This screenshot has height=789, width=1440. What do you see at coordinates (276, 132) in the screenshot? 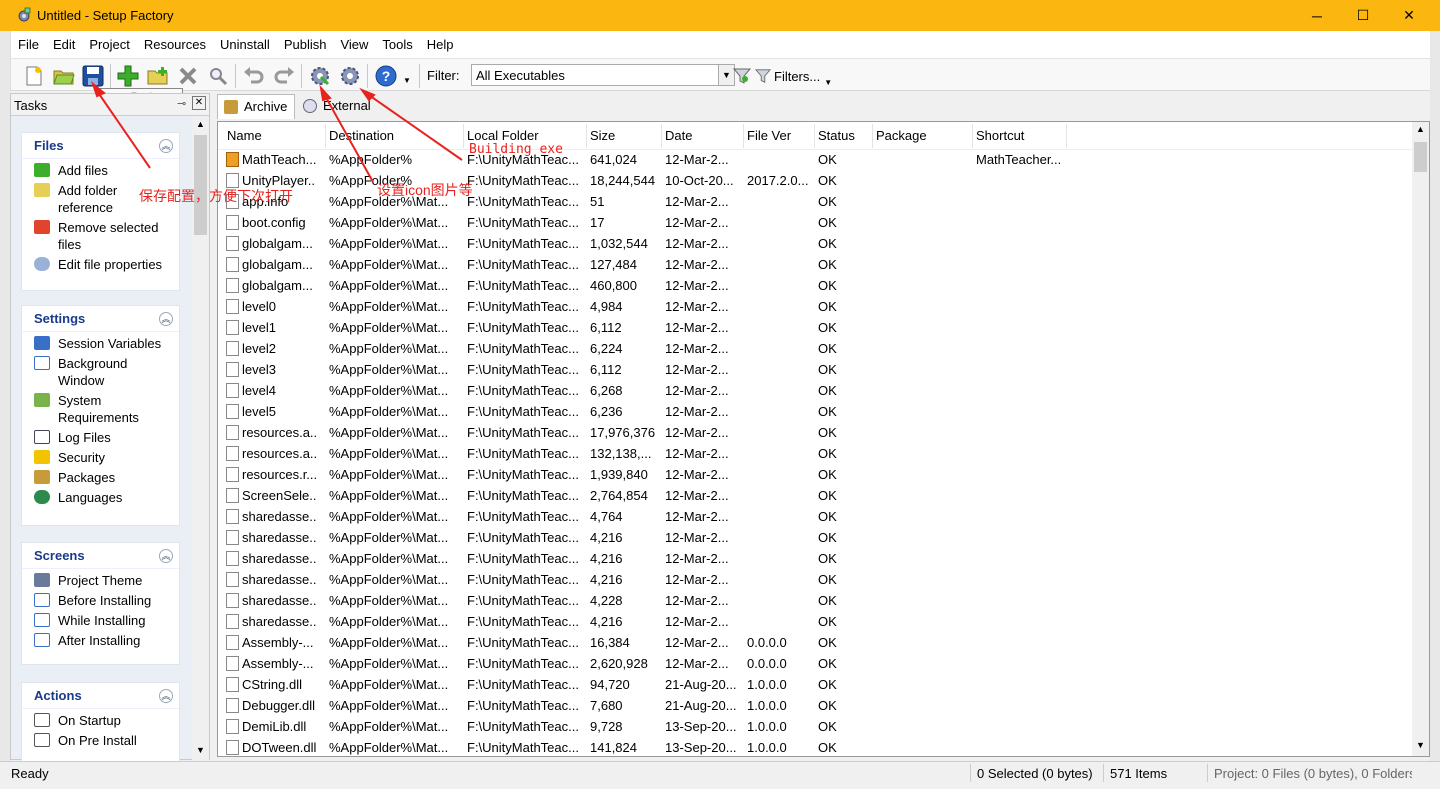
I see `annotation-arrows` at bounding box center [276, 132].